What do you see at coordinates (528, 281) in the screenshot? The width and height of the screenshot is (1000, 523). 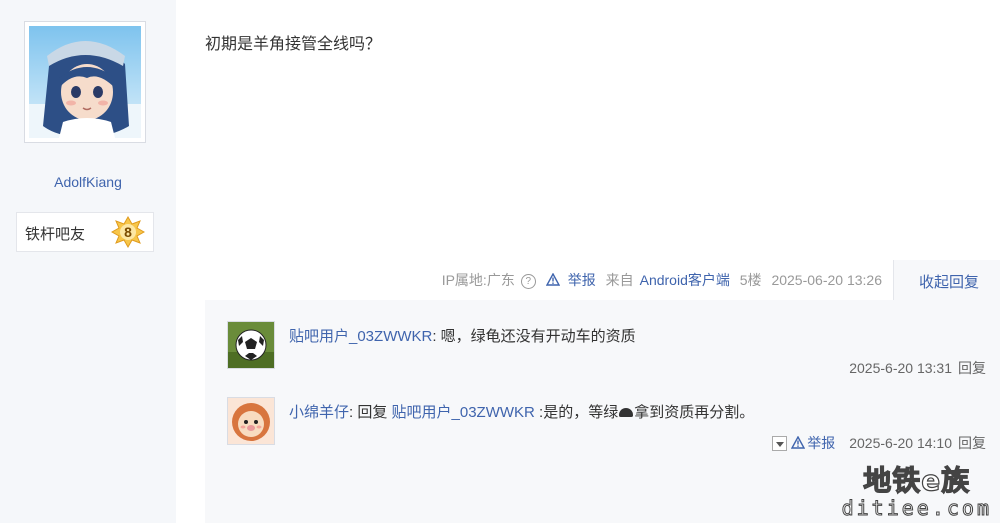 I see `help-icon: ?` at bounding box center [528, 281].